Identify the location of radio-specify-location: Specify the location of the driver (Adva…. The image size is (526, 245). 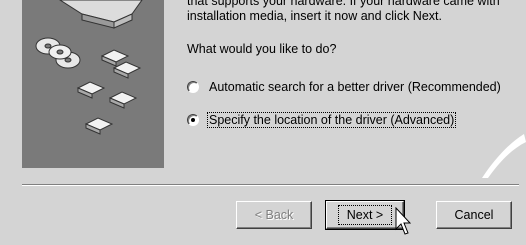
(322, 120).